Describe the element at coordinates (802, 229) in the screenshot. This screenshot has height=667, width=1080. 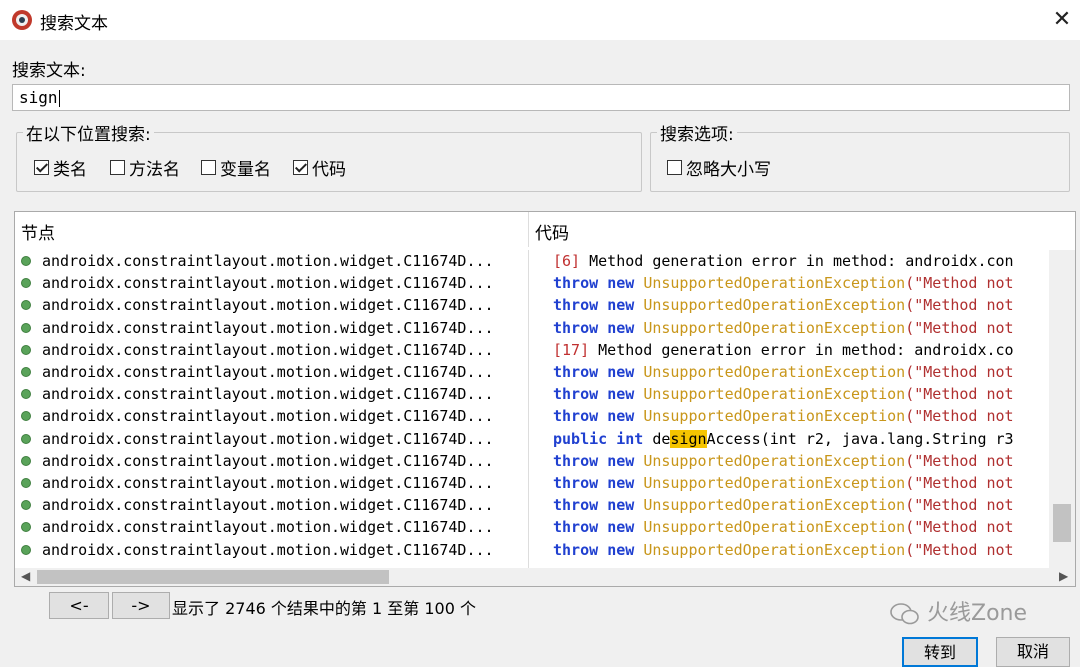
I see `column-header-code: 代码` at that location.